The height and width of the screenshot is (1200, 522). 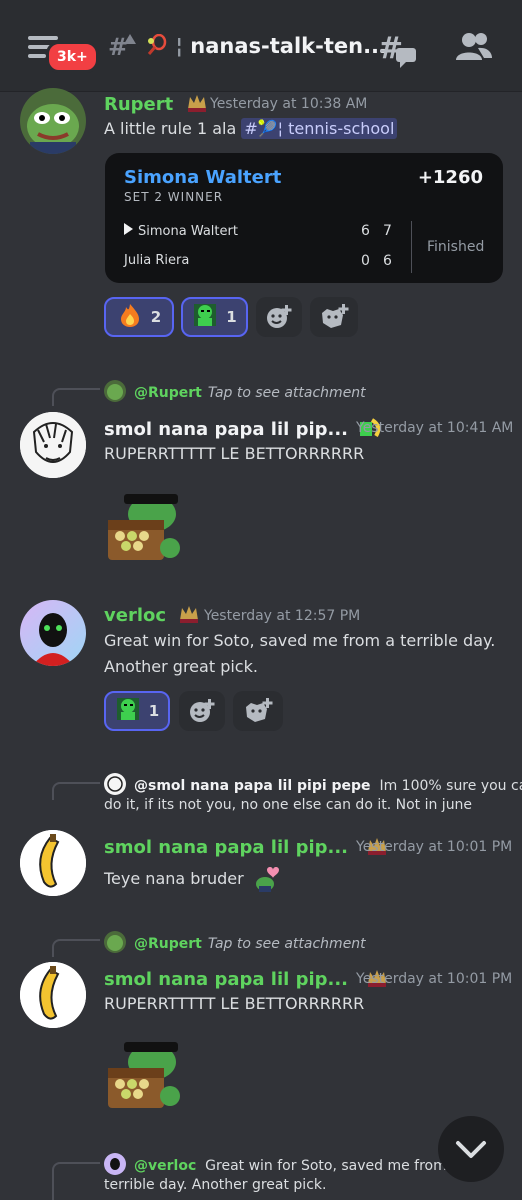 I want to click on channel-mention: #🎾¦ tennis-school, so click(x=319, y=128).